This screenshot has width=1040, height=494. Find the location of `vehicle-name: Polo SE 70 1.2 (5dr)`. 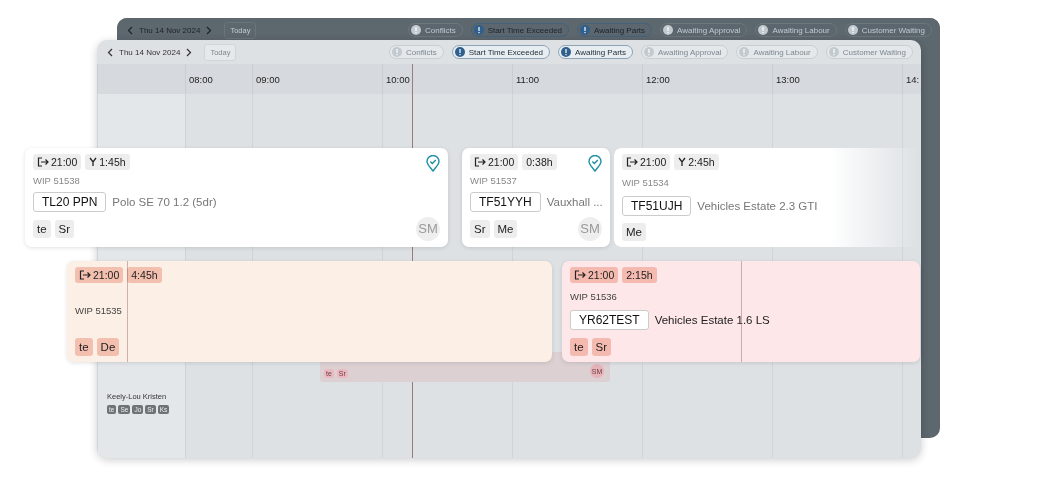

vehicle-name: Polo SE 70 1.2 (5dr) is located at coordinates (164, 201).